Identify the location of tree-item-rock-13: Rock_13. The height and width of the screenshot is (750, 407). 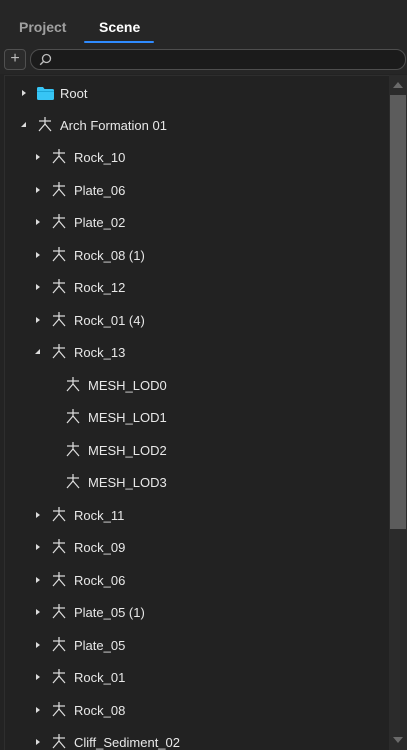
(197, 352).